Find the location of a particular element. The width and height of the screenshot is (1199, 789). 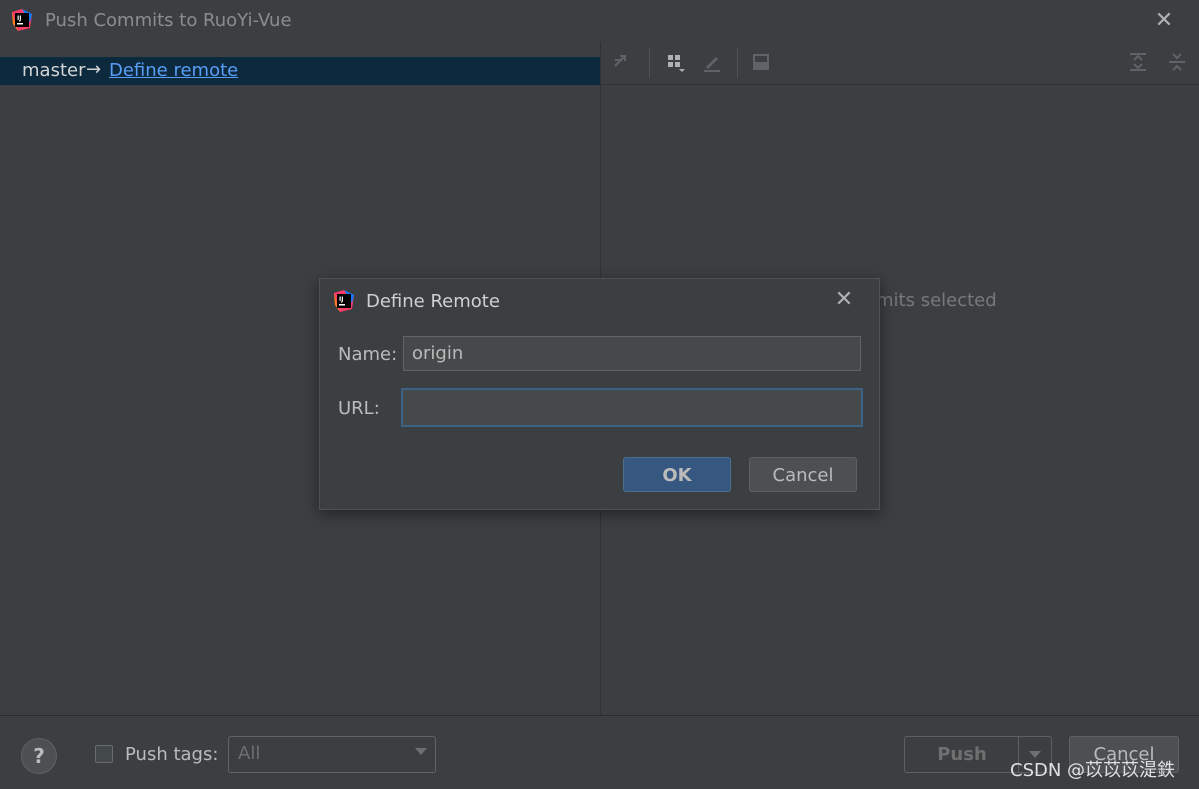

group-icon is located at coordinates (675, 62).